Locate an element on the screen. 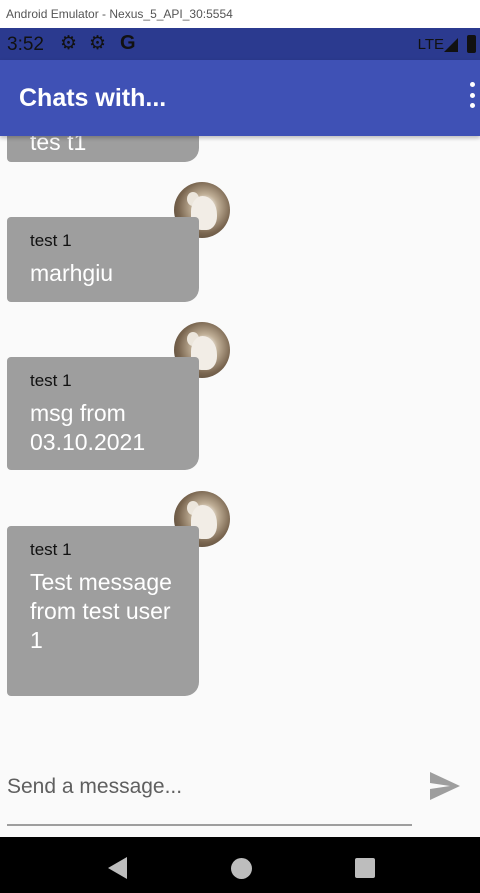  status-bar: 3:52 ⚙ ⚙ G LTE is located at coordinates (240, 44).